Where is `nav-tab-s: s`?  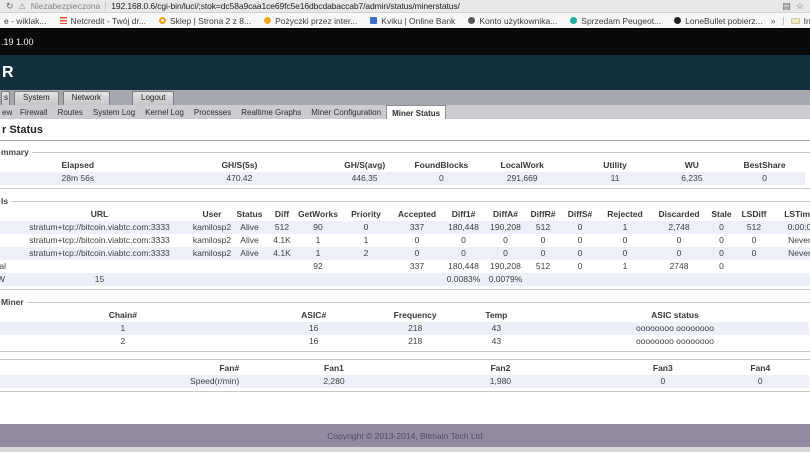
nav-tab-s: s is located at coordinates (5, 98).